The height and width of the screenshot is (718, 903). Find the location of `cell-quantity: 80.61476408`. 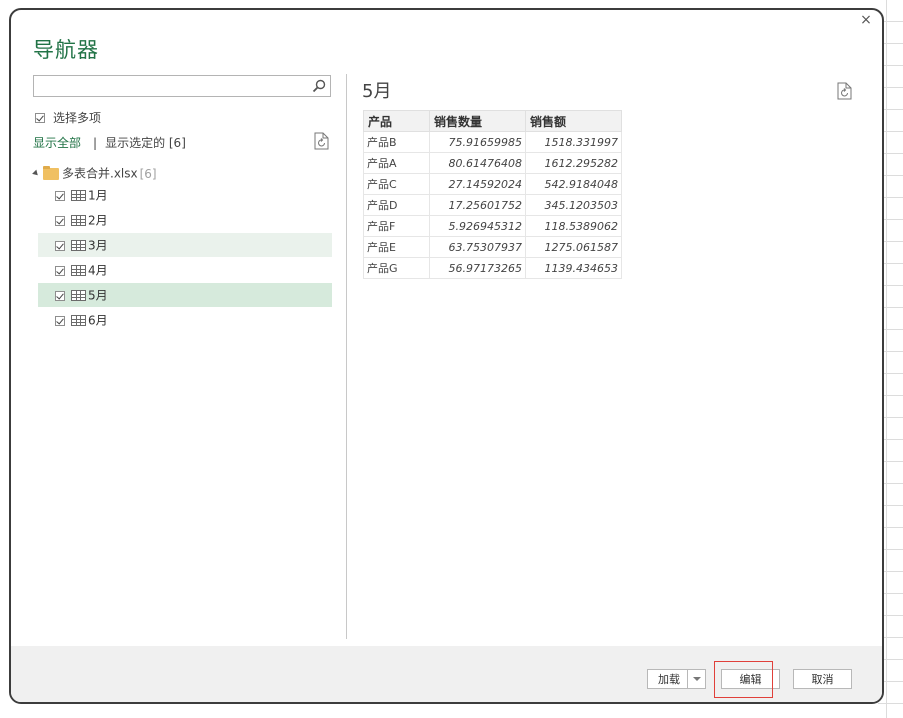

cell-quantity: 80.61476408 is located at coordinates (477, 163).